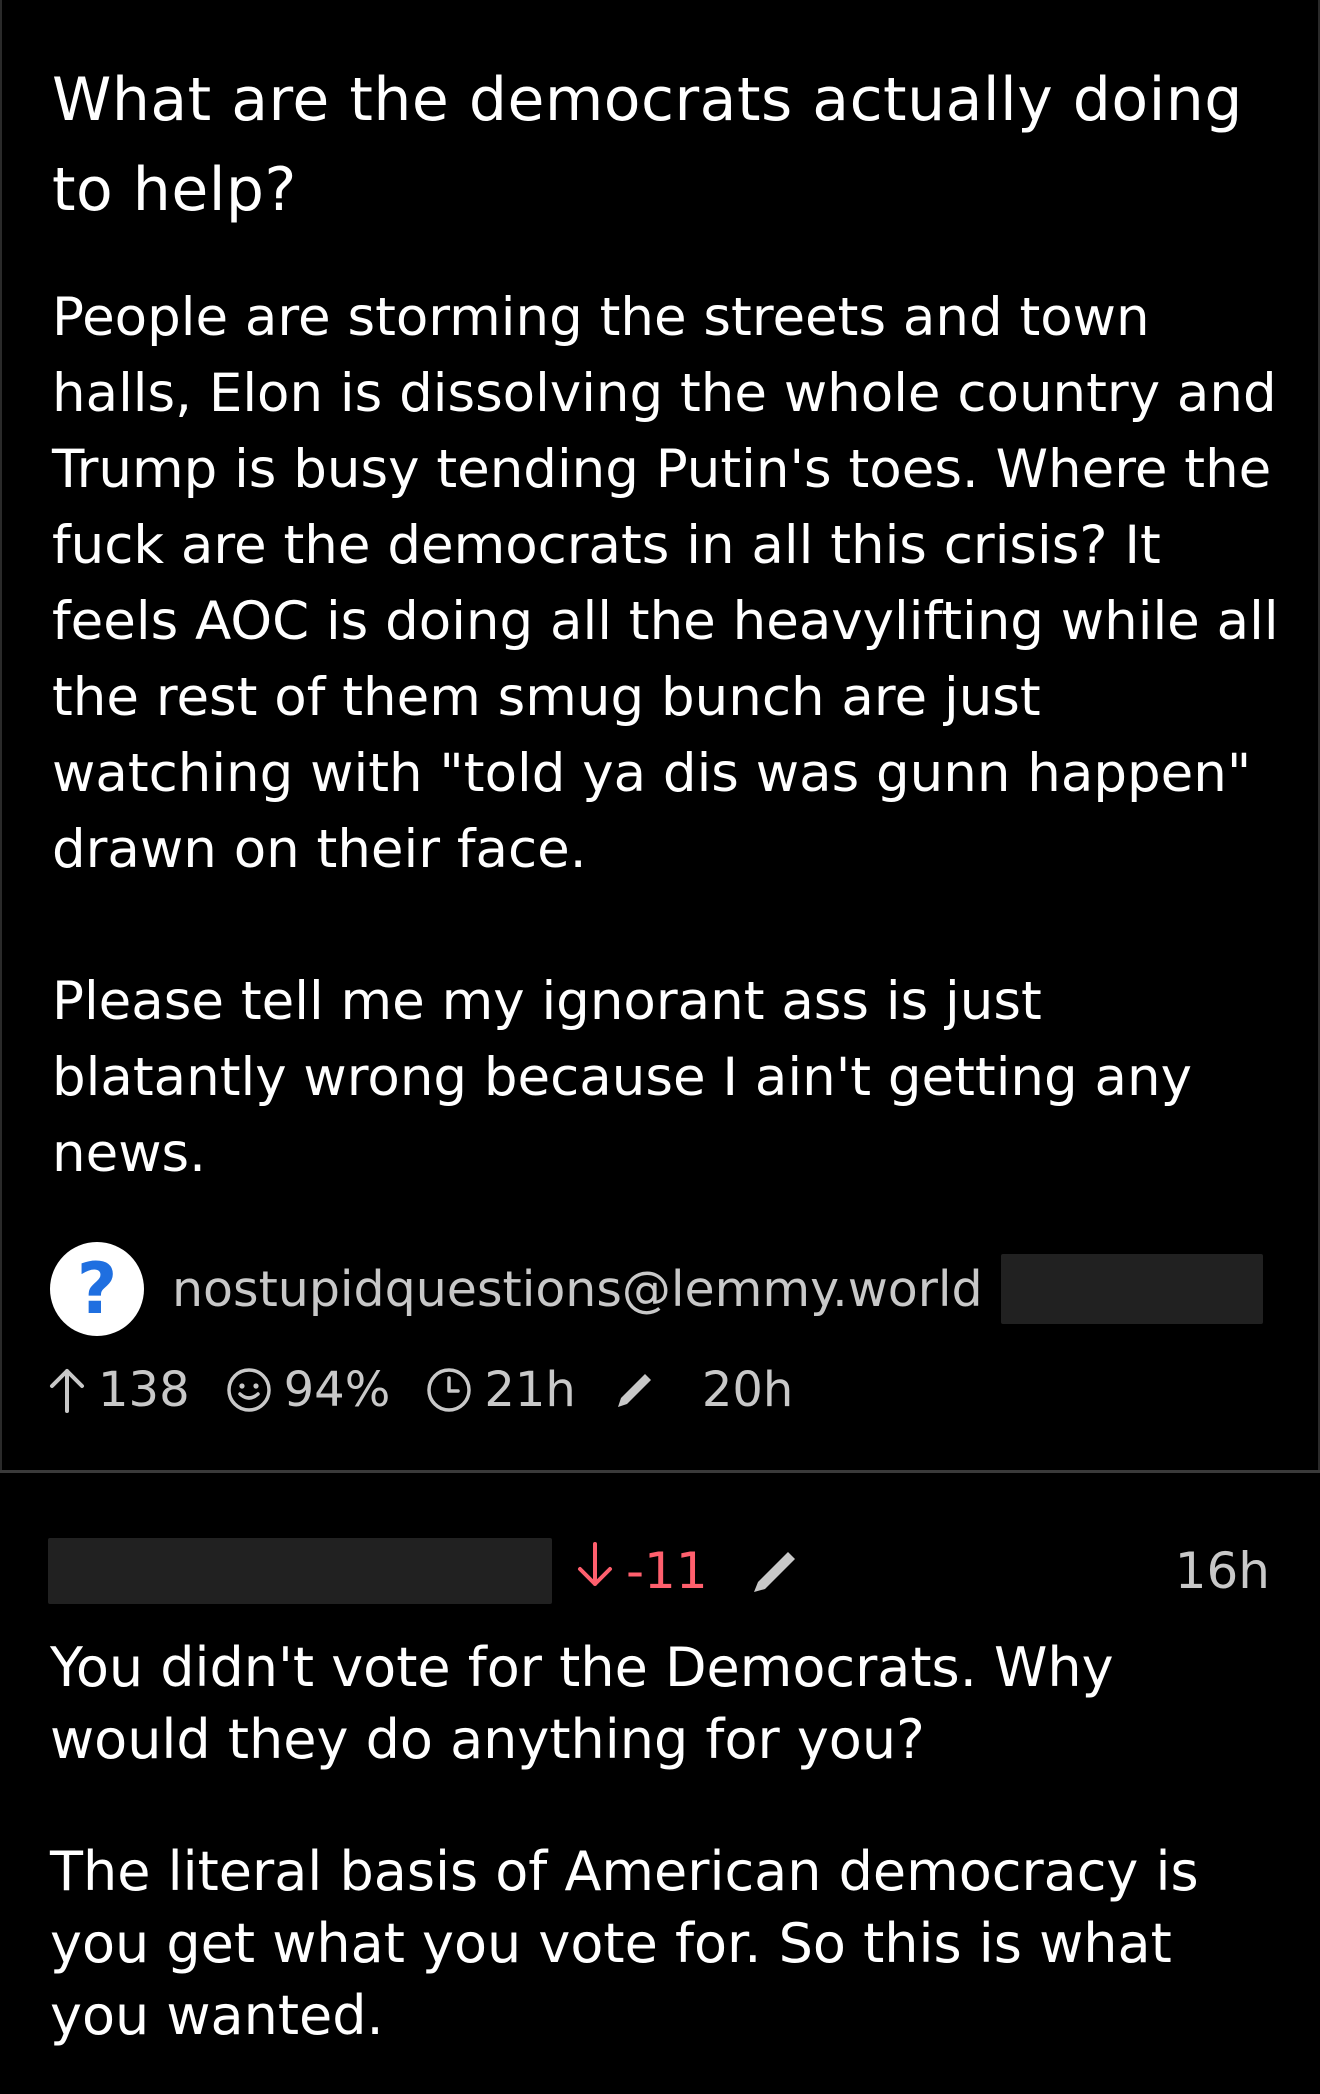 This screenshot has height=2094, width=1320. What do you see at coordinates (530, 1390) in the screenshot?
I see `posted-ago: 21h` at bounding box center [530, 1390].